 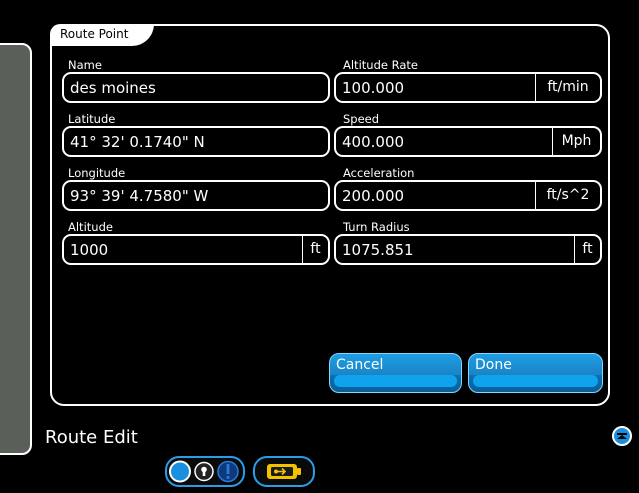 What do you see at coordinates (91, 437) in the screenshot?
I see `route-edit-title: Route Edit` at bounding box center [91, 437].